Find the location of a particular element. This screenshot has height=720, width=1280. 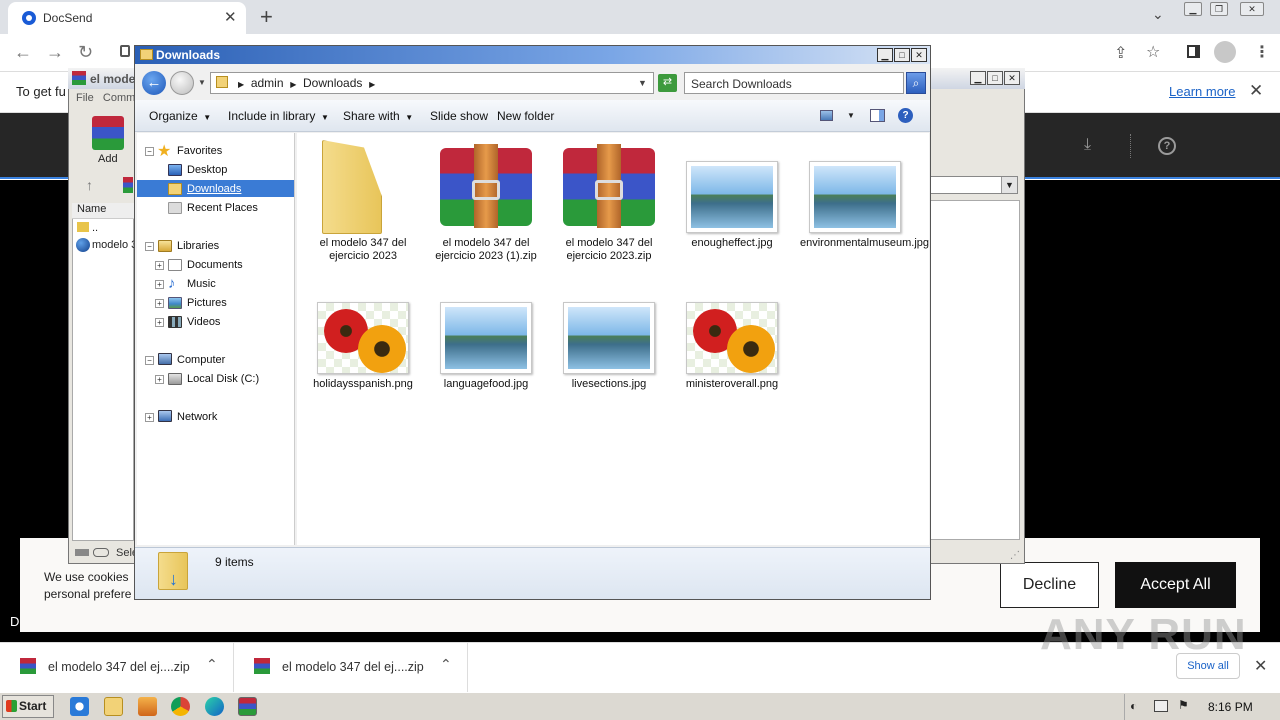

bookmark-star-icon: ☆ is located at coordinates (1153, 52).